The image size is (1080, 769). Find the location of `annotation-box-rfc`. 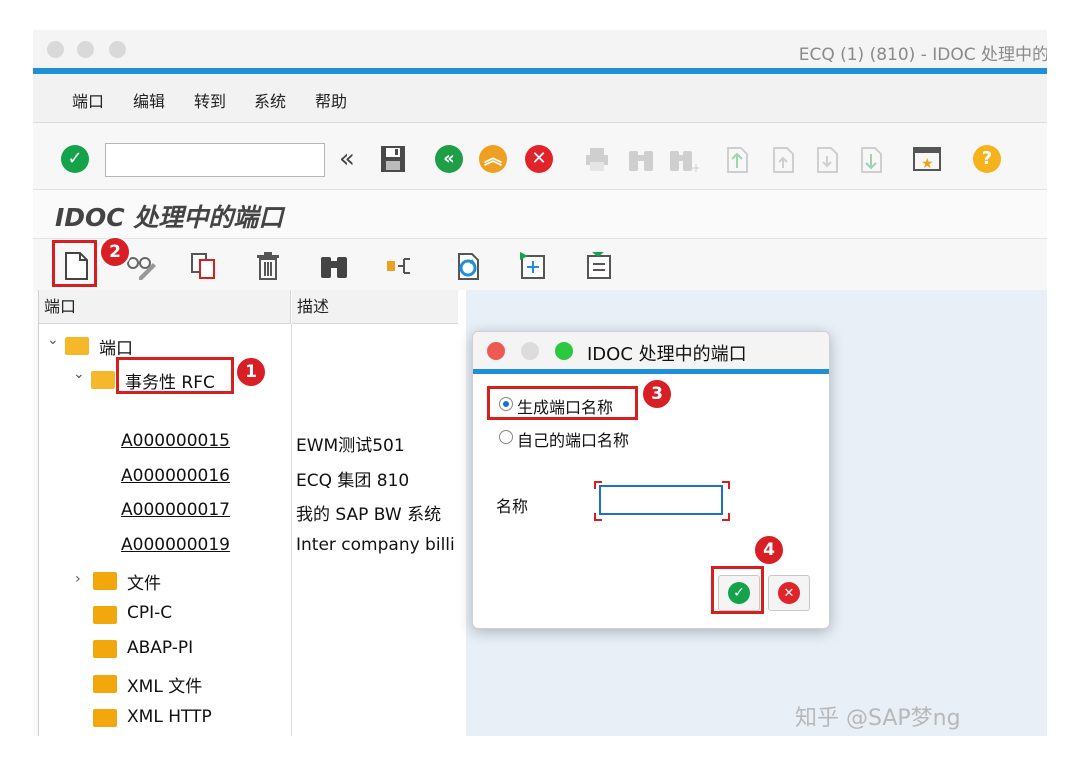

annotation-box-rfc is located at coordinates (175, 375).